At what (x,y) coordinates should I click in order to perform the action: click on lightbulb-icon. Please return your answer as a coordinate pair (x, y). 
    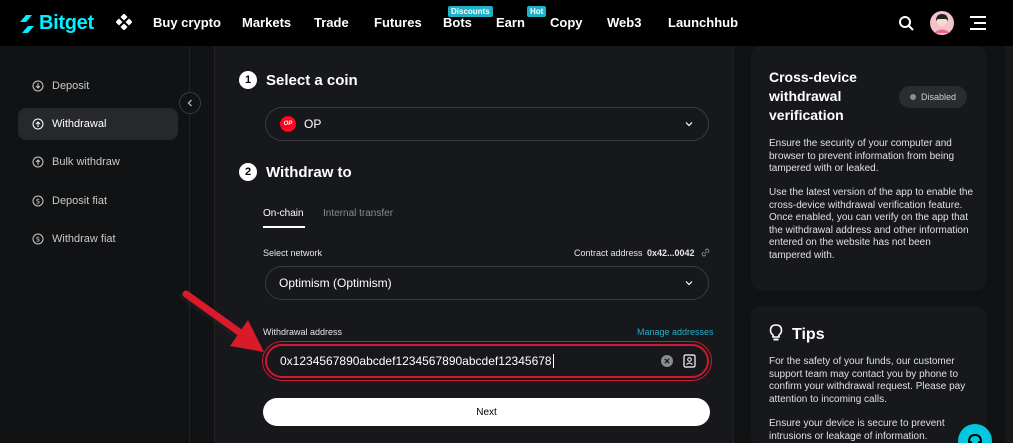
    Looking at the image, I should click on (776, 332).